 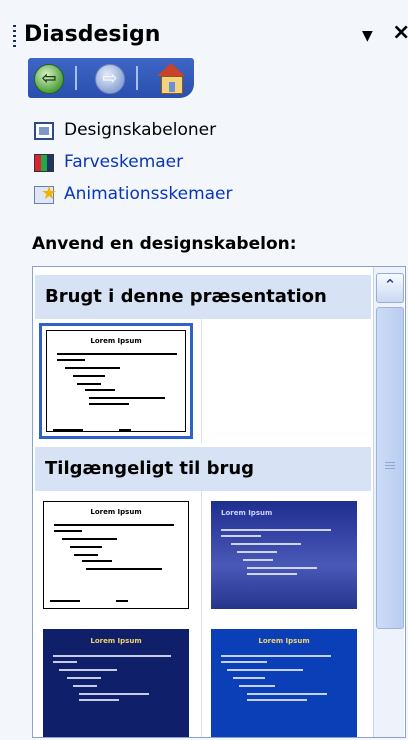 I want to click on color-scheme-icon, so click(x=44, y=163).